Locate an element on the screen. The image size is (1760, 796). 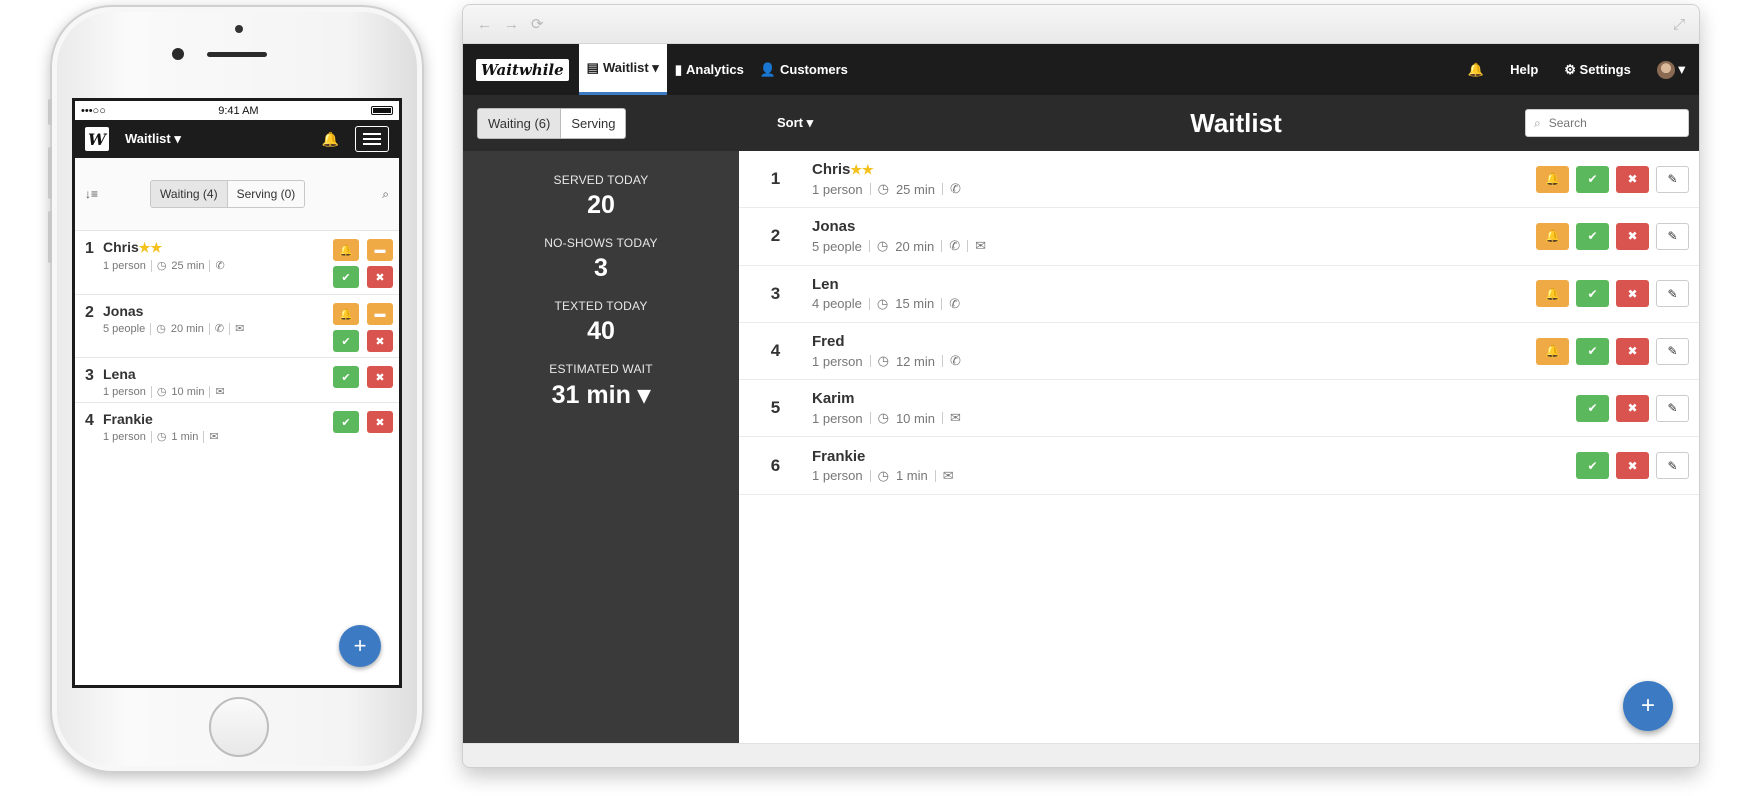
user-menu: ▾ is located at coordinates (1670, 69).